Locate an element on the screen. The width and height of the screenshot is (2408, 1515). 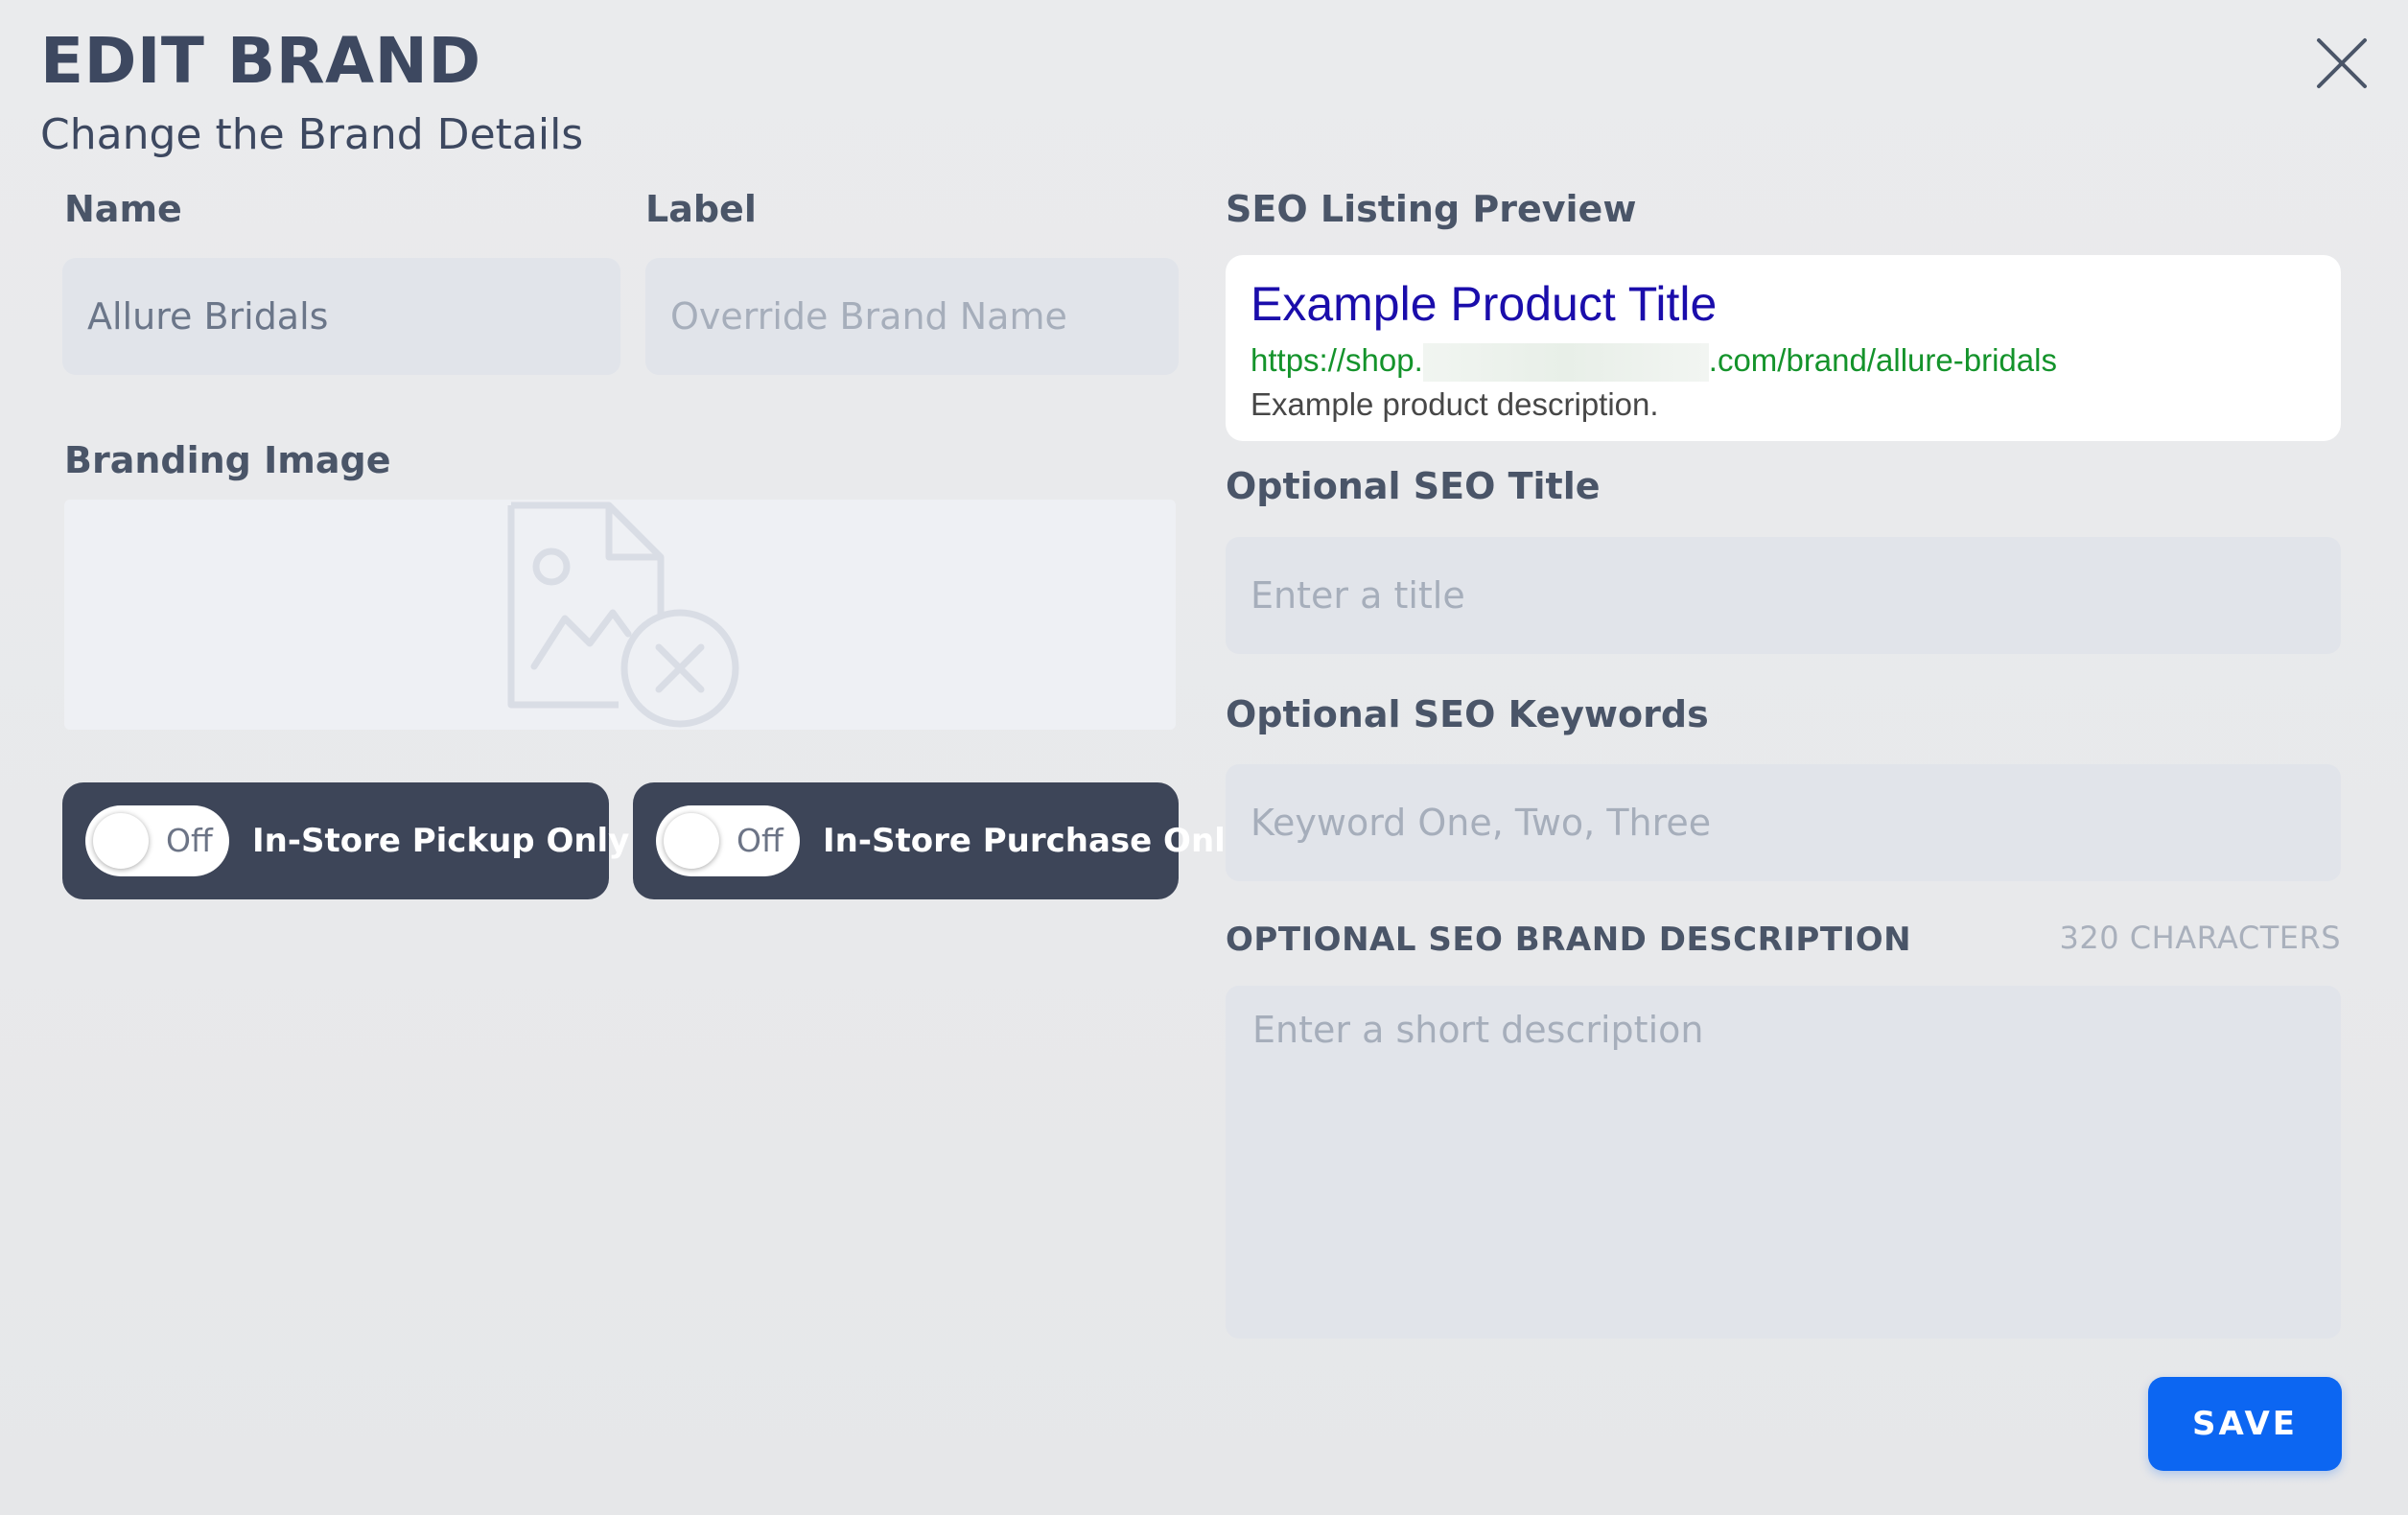
seo-keywords-label: Optional SEO Keywords is located at coordinates (1468, 714).